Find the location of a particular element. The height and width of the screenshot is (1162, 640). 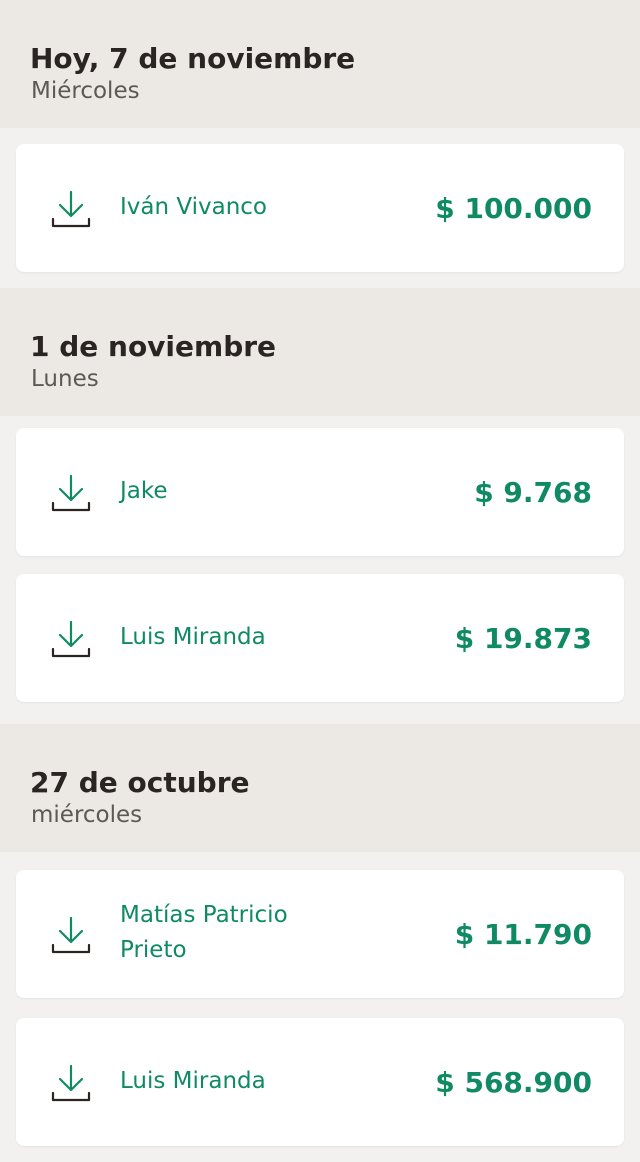

transaction-amount: $ 11.790 is located at coordinates (523, 934).